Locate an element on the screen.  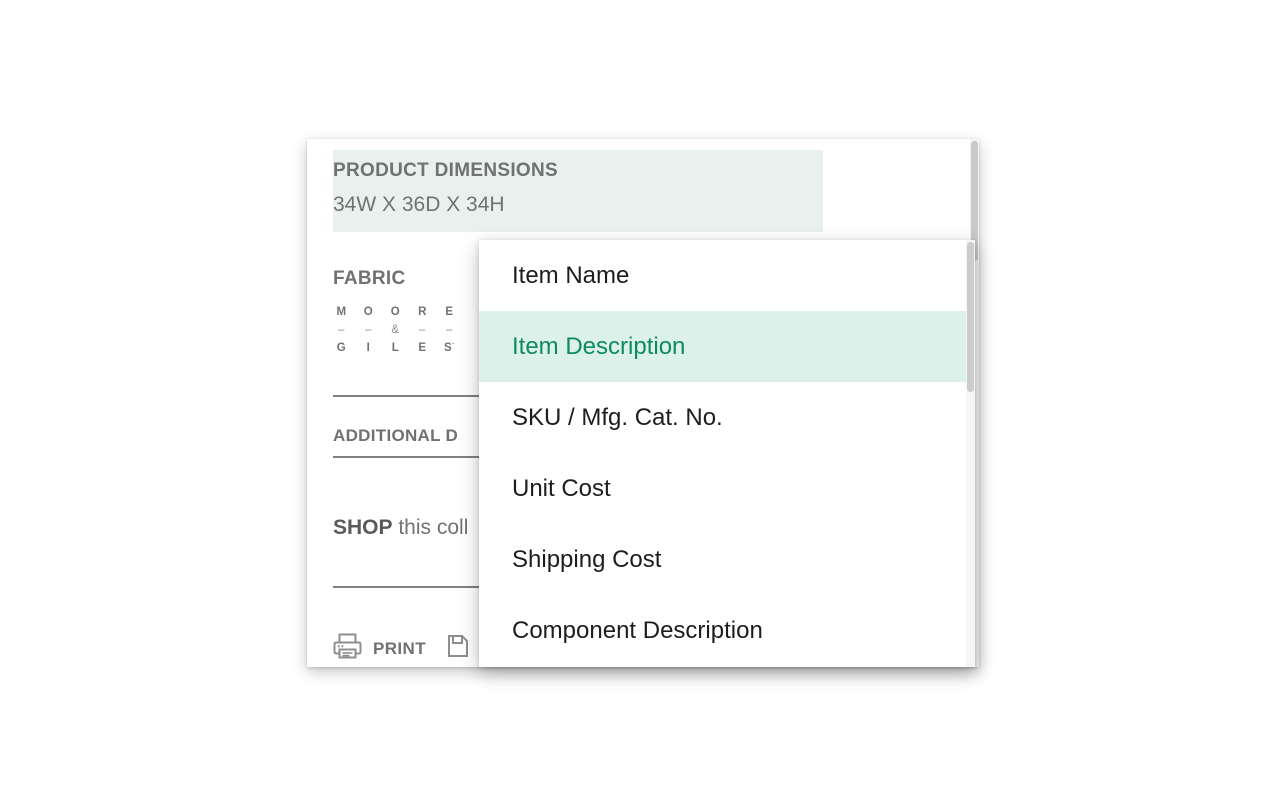
product-dimensions-block: PRODUCT DIMENSIONS 34W X 36D X 34H is located at coordinates (578, 191).